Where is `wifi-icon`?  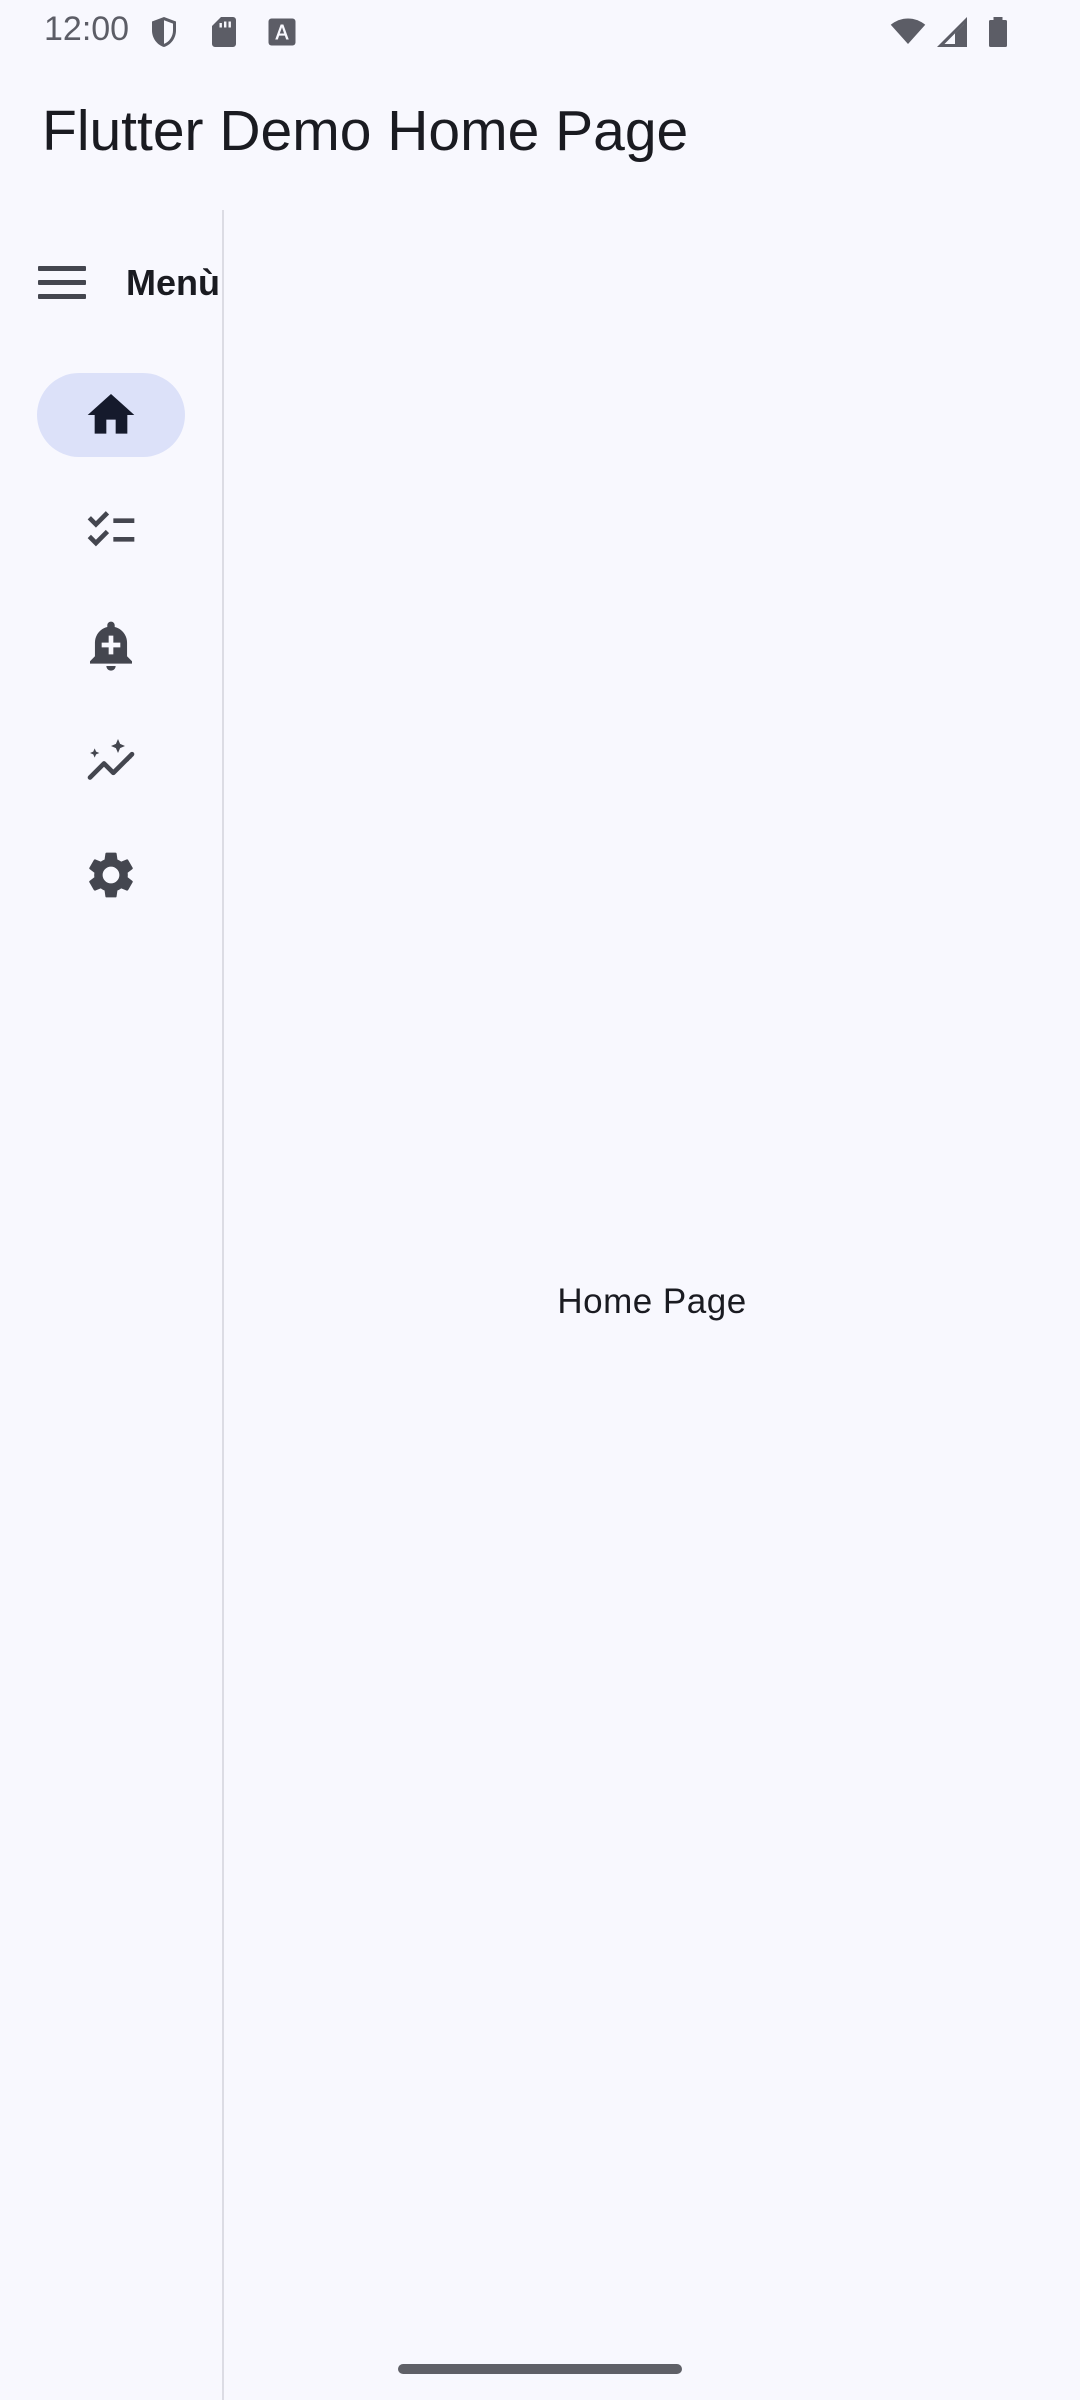 wifi-icon is located at coordinates (908, 32).